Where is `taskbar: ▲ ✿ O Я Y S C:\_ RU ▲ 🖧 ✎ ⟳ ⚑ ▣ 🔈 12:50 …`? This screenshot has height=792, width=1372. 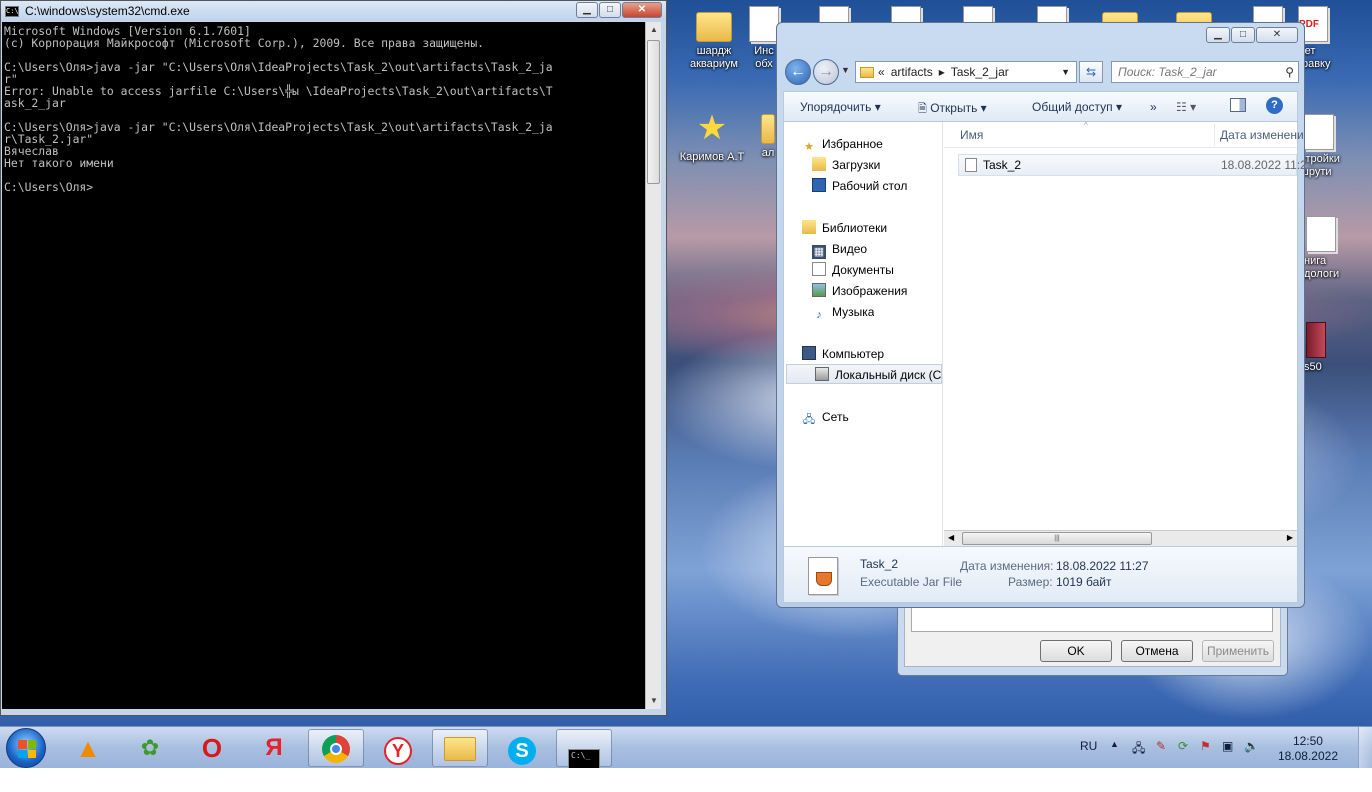 taskbar: ▲ ✿ O Я Y S C:\_ RU ▲ 🖧 ✎ ⟳ ⚑ ▣ 🔈 12:50 … is located at coordinates (686, 748).